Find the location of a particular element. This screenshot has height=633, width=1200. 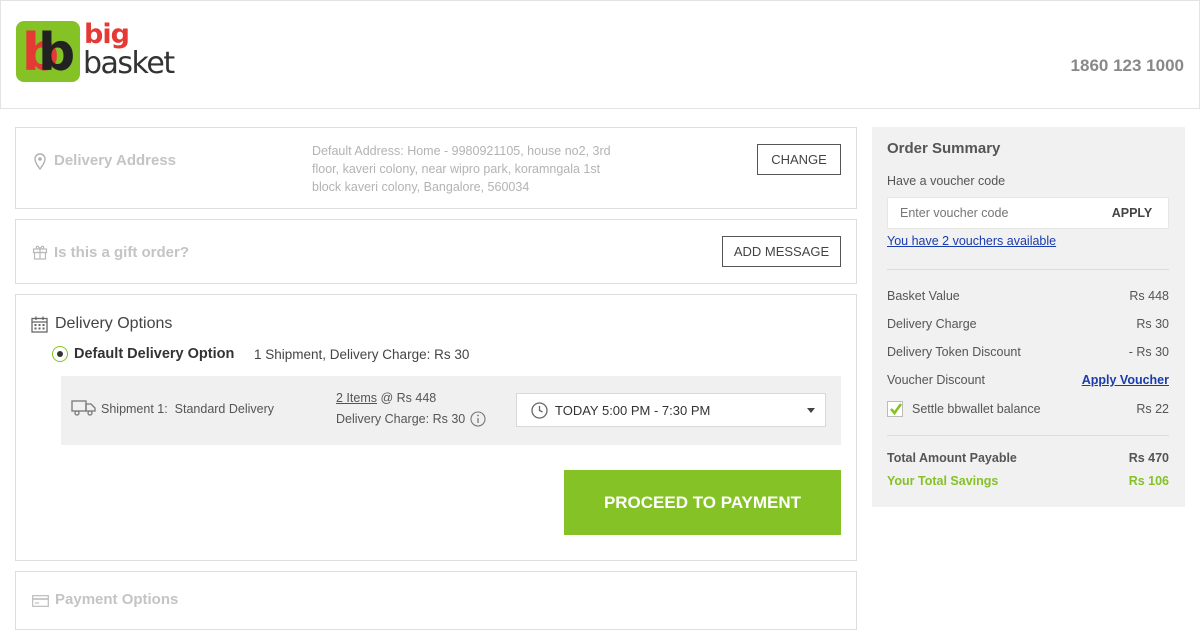

apply-voucher-link: Apply Voucher is located at coordinates (1125, 380).